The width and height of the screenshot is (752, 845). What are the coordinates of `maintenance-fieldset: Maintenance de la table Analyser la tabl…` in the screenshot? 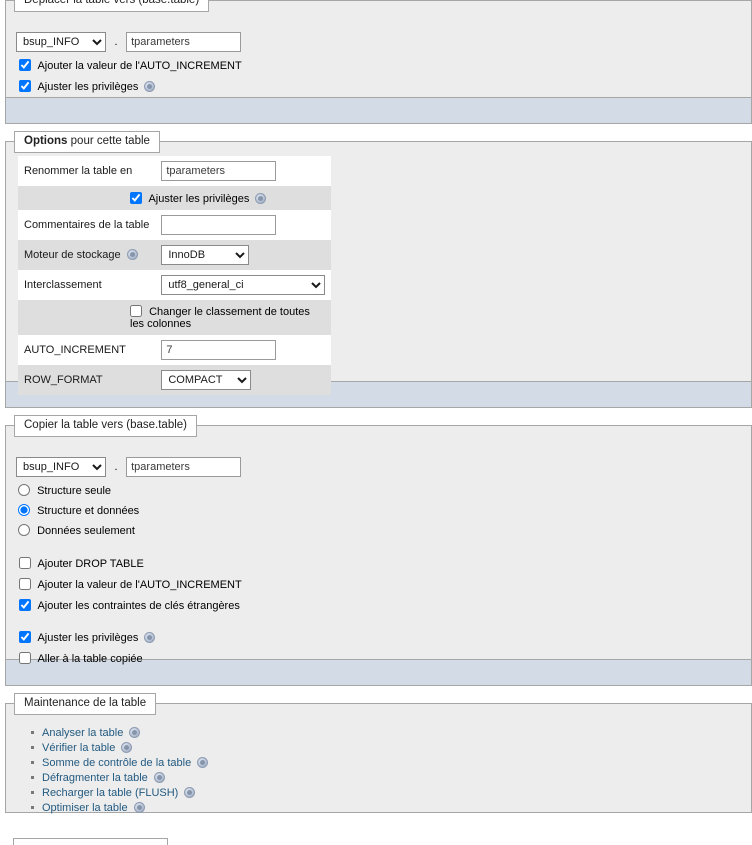 It's located at (378, 754).